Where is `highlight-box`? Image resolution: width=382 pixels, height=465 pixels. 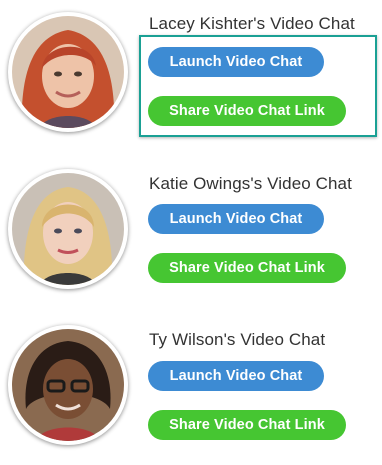 highlight-box is located at coordinates (258, 86).